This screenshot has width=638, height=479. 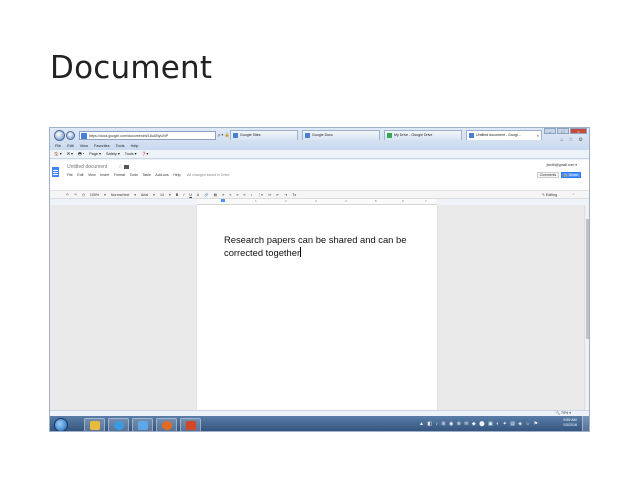 I want to click on user-account: jsmith@gmail.com ▾, so click(x=562, y=165).